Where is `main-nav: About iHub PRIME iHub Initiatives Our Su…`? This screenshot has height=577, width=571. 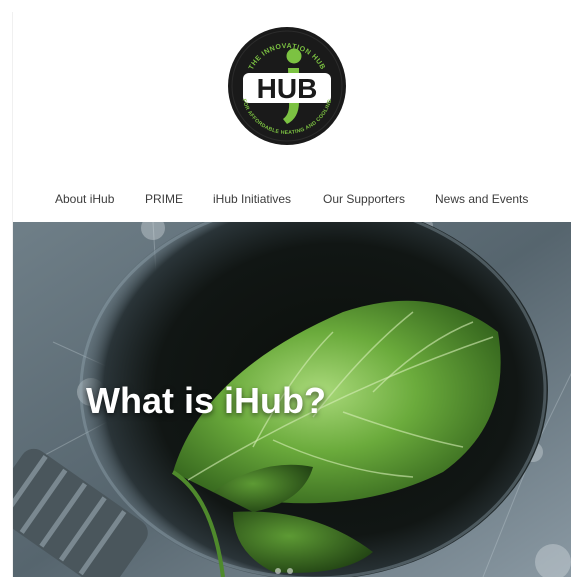
main-nav: About iHub PRIME iHub Initiatives Our Su… is located at coordinates (292, 204).